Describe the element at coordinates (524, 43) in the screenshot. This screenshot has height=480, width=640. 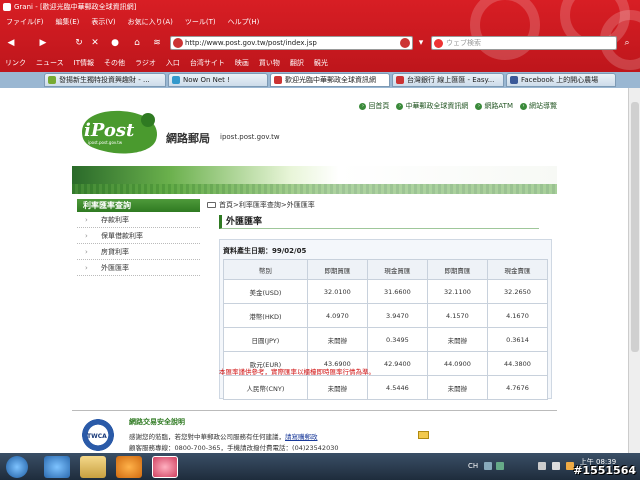
I see `search-box: ウェブ検索` at that location.